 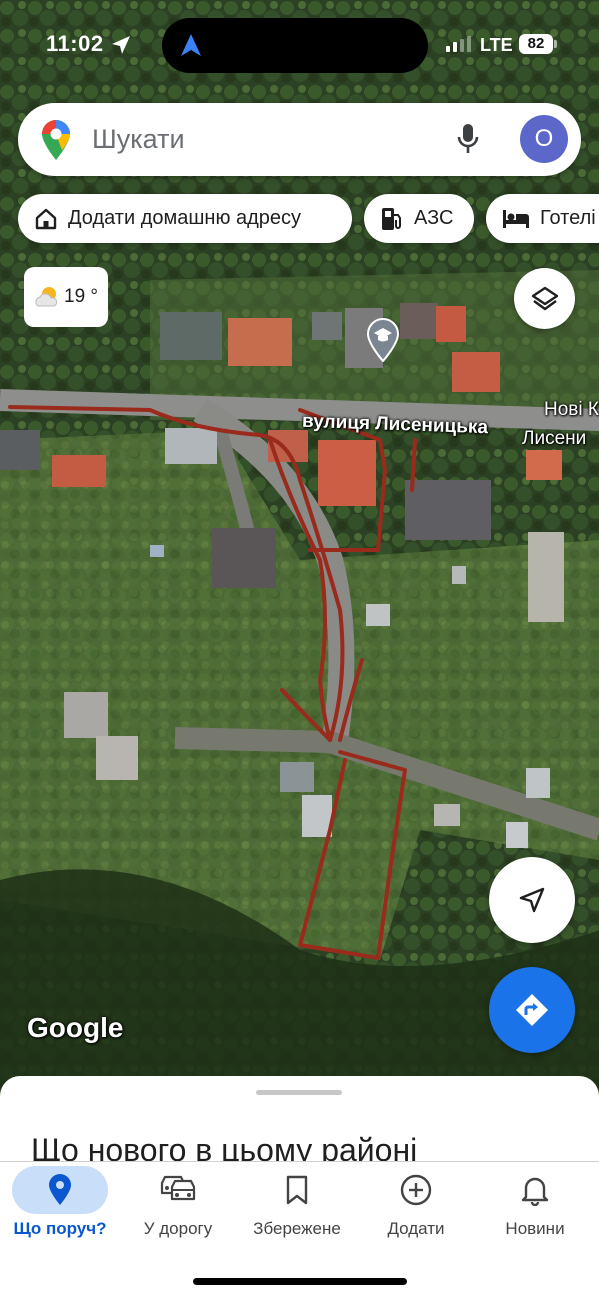 What do you see at coordinates (178, 1228) in the screenshot?
I see `nav-go-label: У дорогу` at bounding box center [178, 1228].